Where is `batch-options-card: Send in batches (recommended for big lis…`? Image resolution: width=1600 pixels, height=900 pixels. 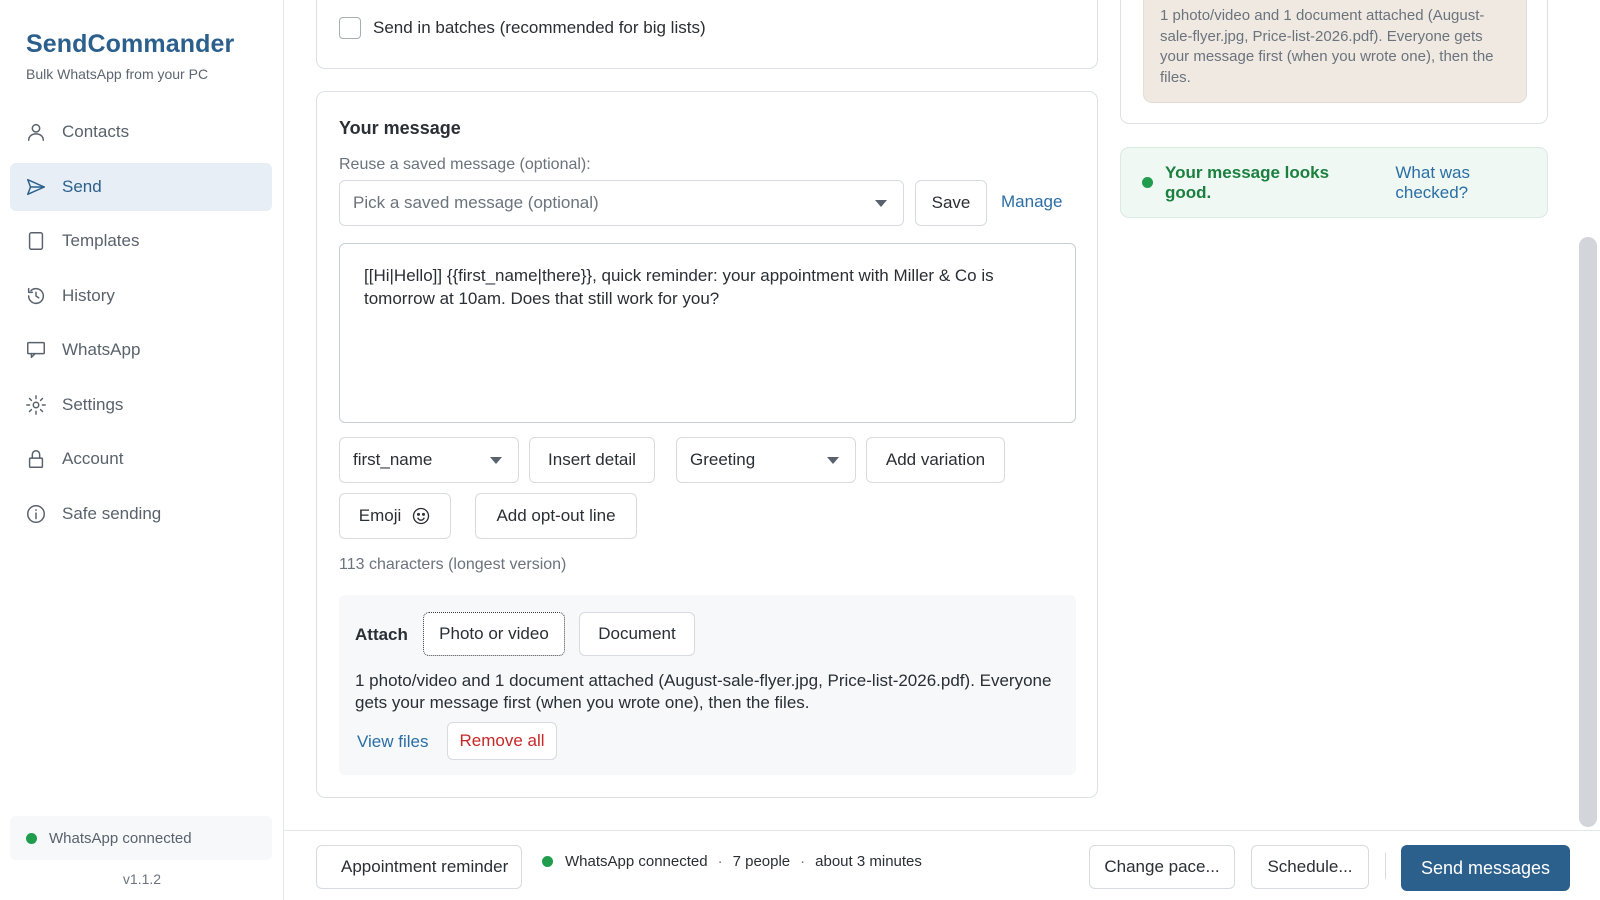
batch-options-card: Send in batches (recommended for big lis… is located at coordinates (707, 34).